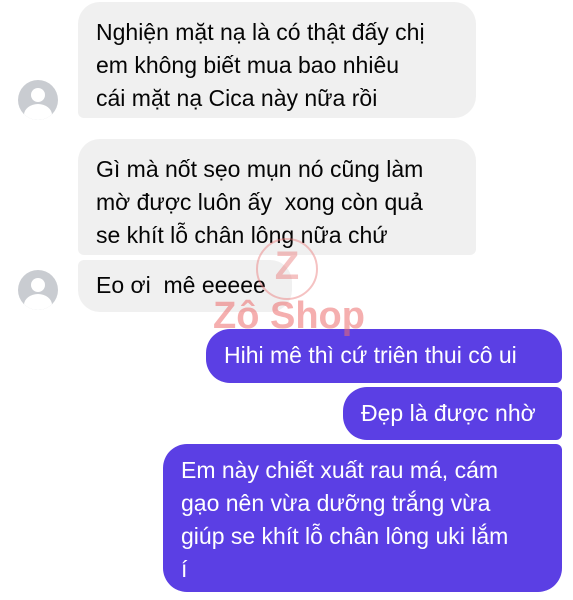 This screenshot has width=573, height=600. I want to click on outgoing-message: Hihi mê thì cứ triên thui cô ui, so click(384, 356).